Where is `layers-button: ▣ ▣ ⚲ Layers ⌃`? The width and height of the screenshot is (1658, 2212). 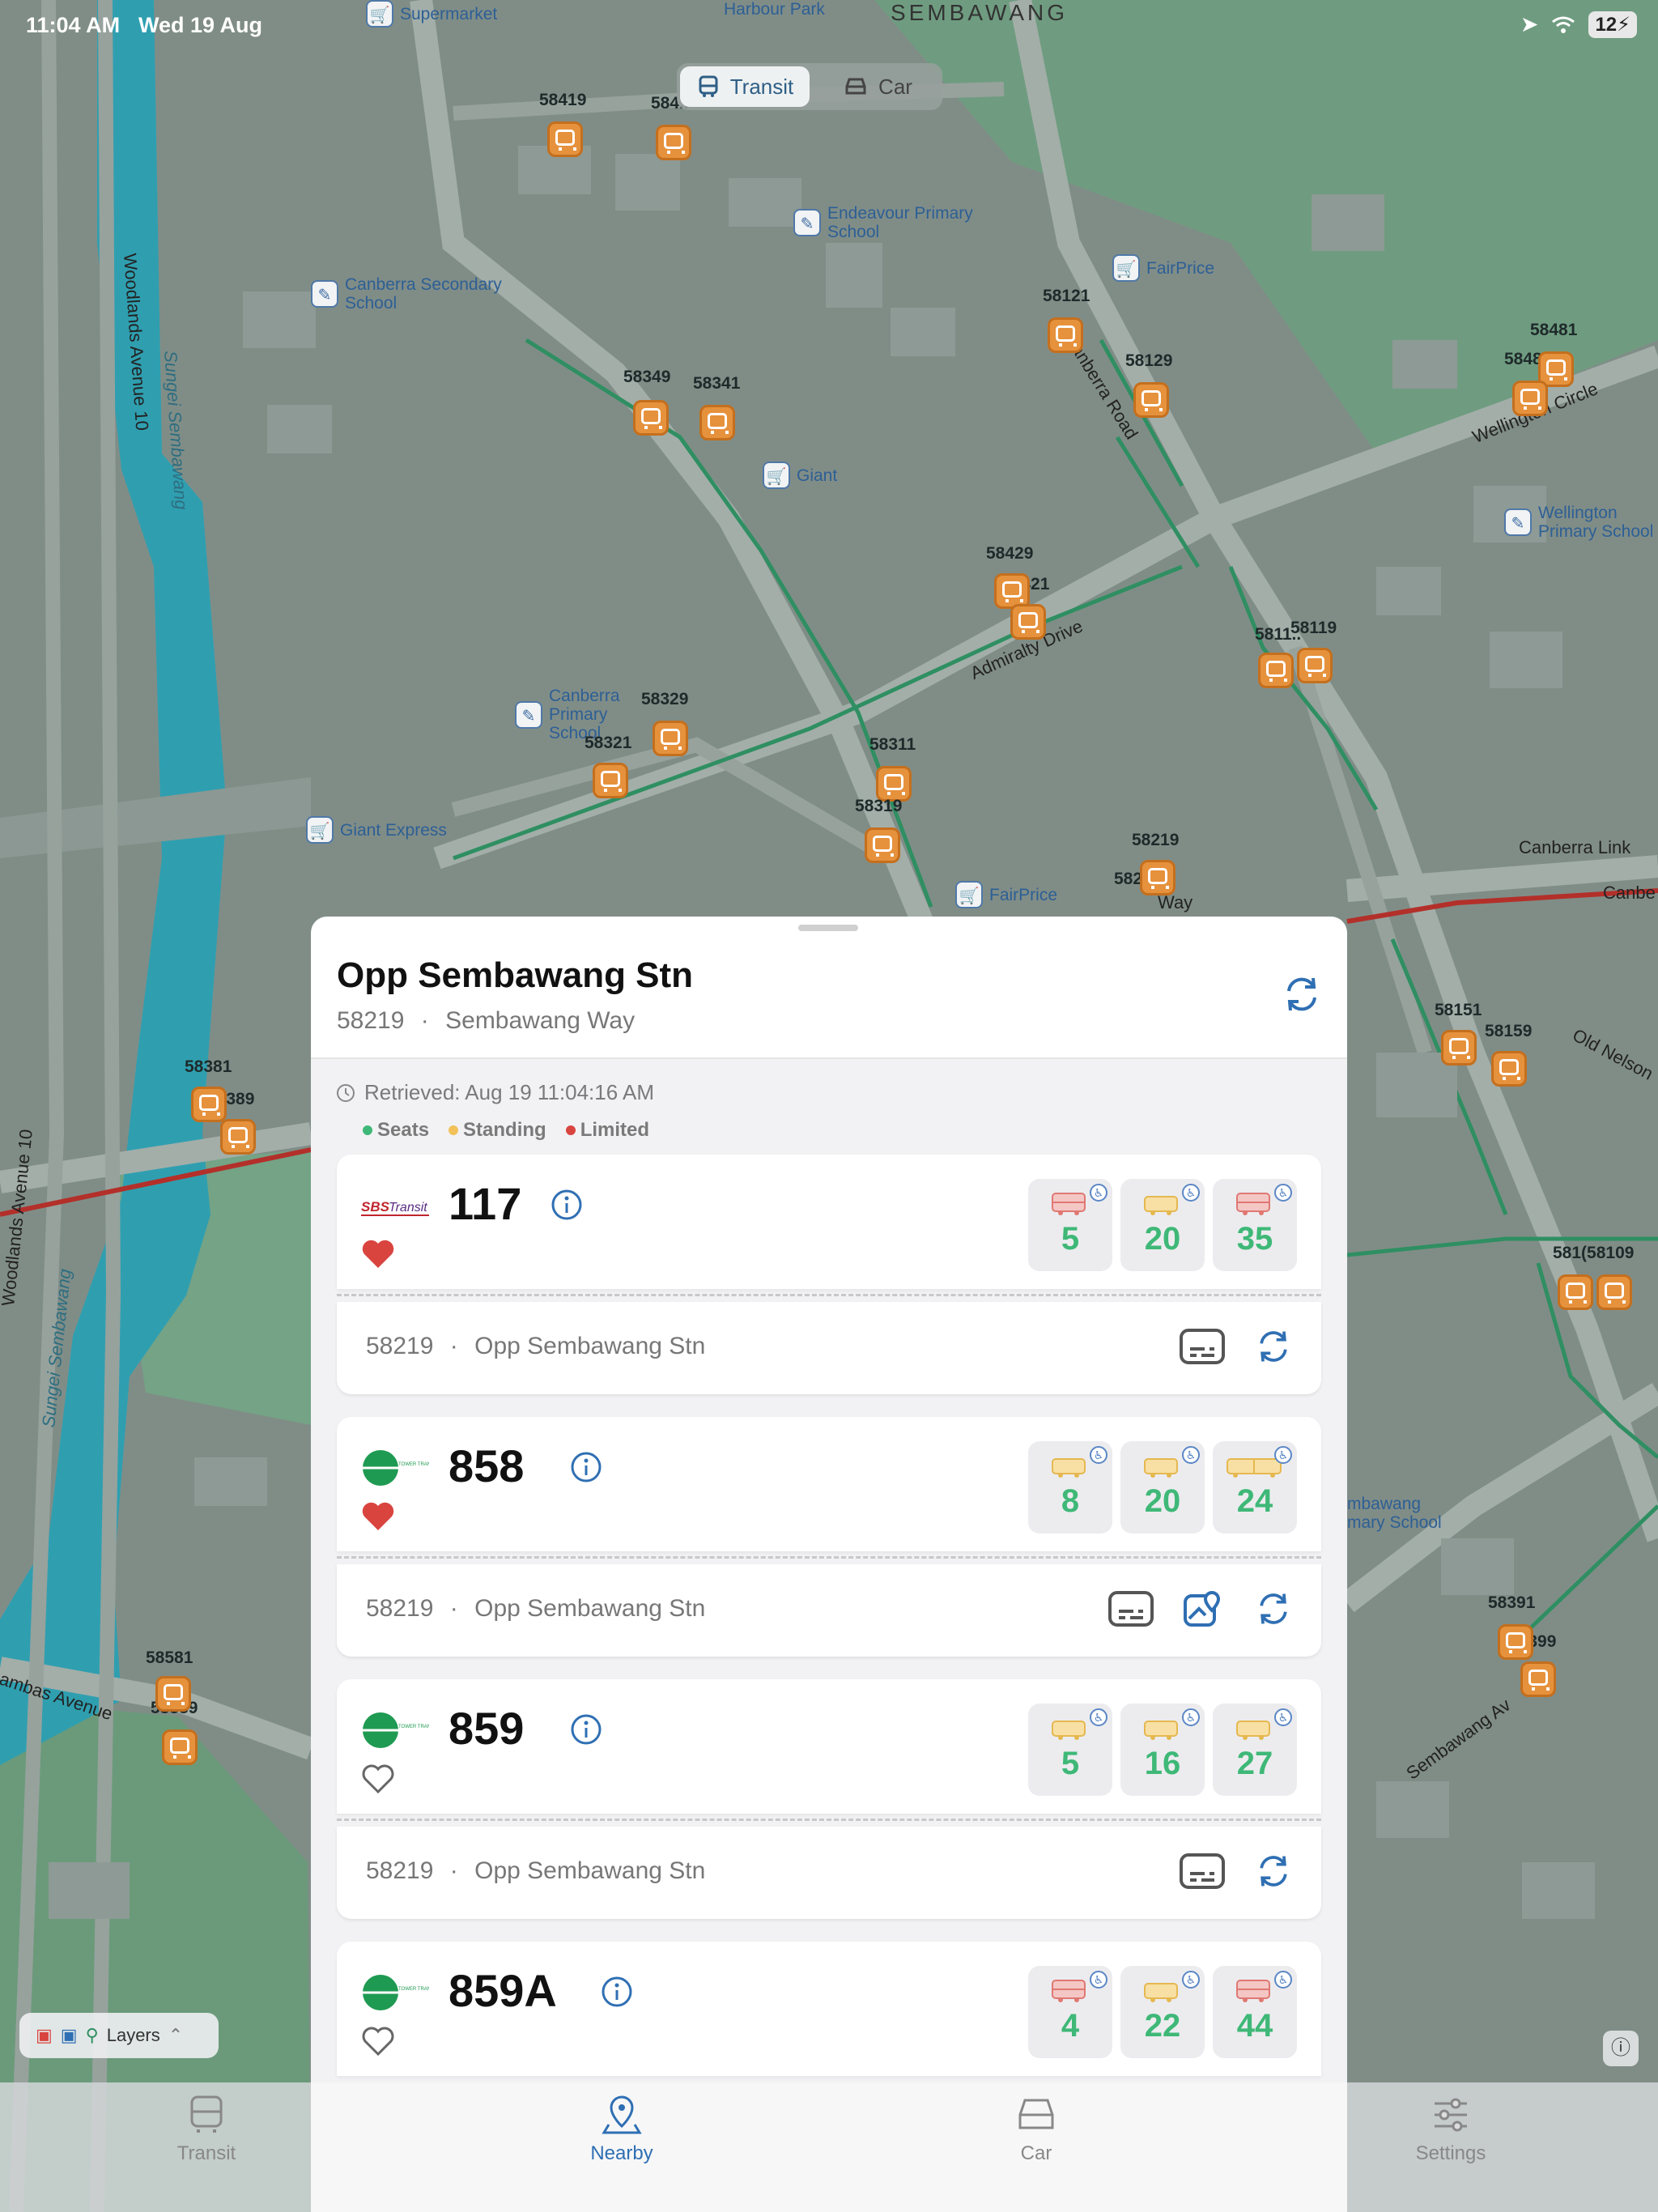
layers-button: ▣ ▣ ⚲ Layers ⌃ is located at coordinates (119, 2036).